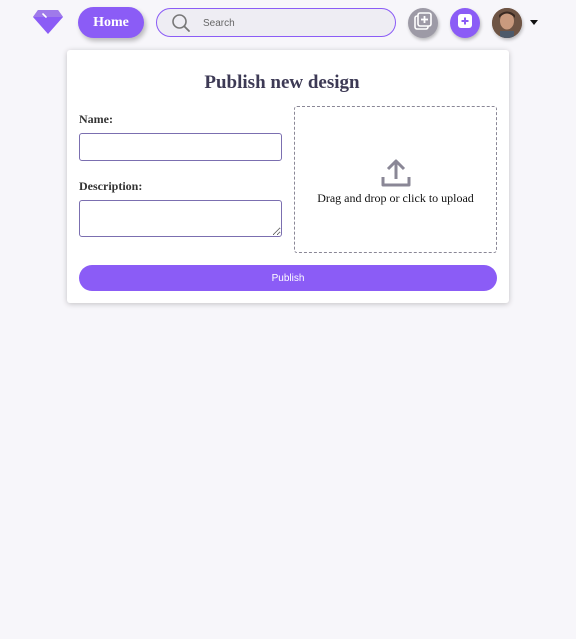  Describe the element at coordinates (534, 22) in the screenshot. I see `caret-down-icon` at that location.